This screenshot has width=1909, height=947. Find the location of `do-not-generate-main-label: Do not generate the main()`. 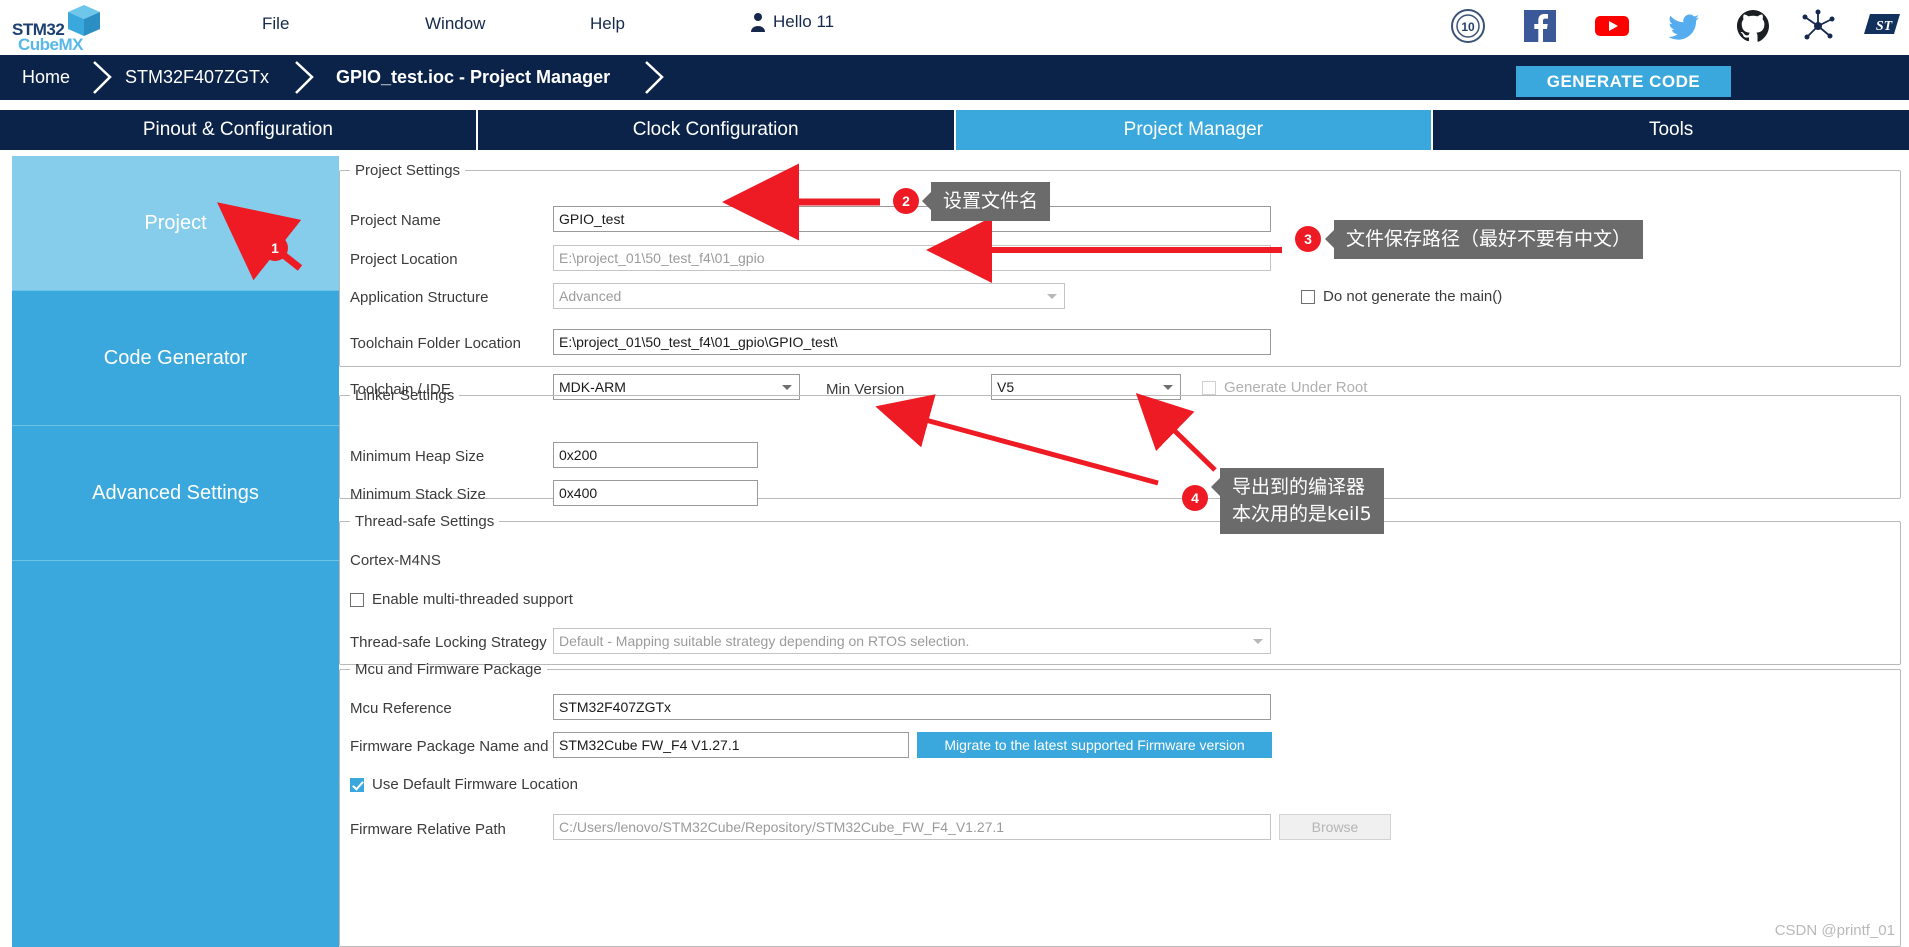

do-not-generate-main-label: Do not generate the main() is located at coordinates (1413, 296).